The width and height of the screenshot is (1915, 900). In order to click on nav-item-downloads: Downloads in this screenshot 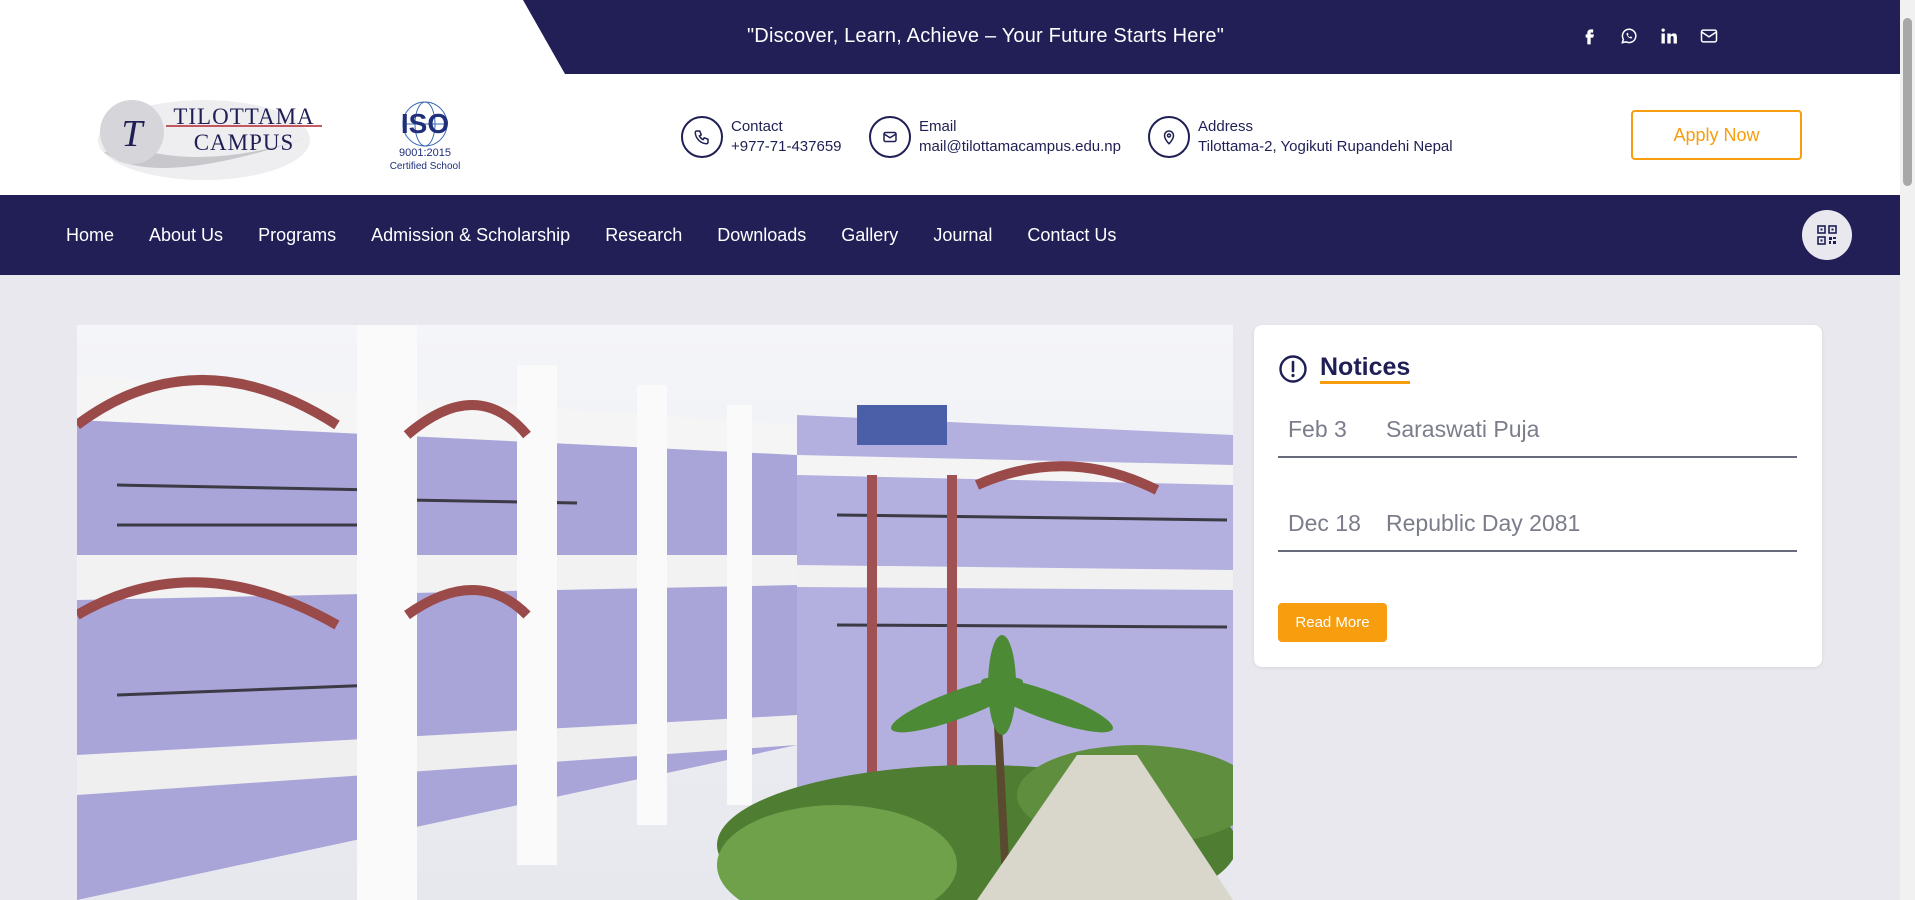, I will do `click(761, 235)`.